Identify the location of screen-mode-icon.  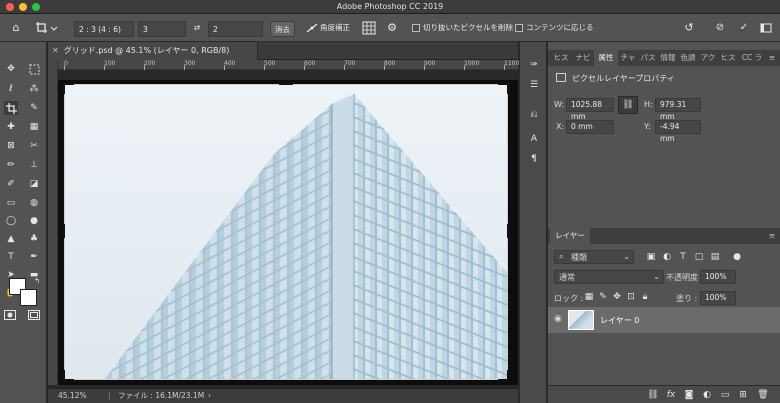
(34, 315).